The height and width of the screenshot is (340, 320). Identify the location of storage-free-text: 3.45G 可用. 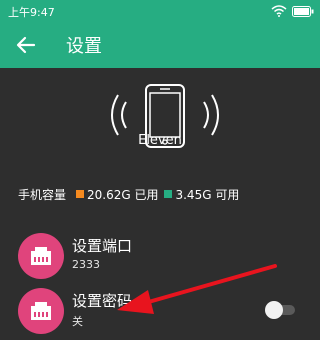
(207, 194).